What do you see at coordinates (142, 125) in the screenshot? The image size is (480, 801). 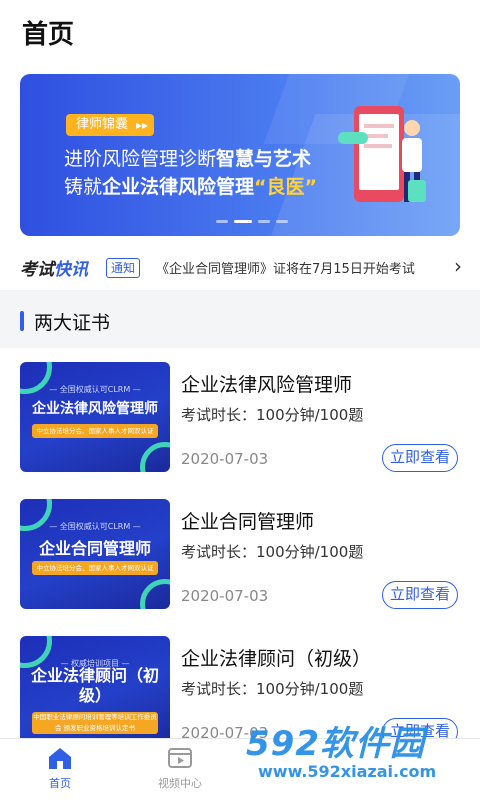 I see `double-chevron-icon: ▸▸` at bounding box center [142, 125].